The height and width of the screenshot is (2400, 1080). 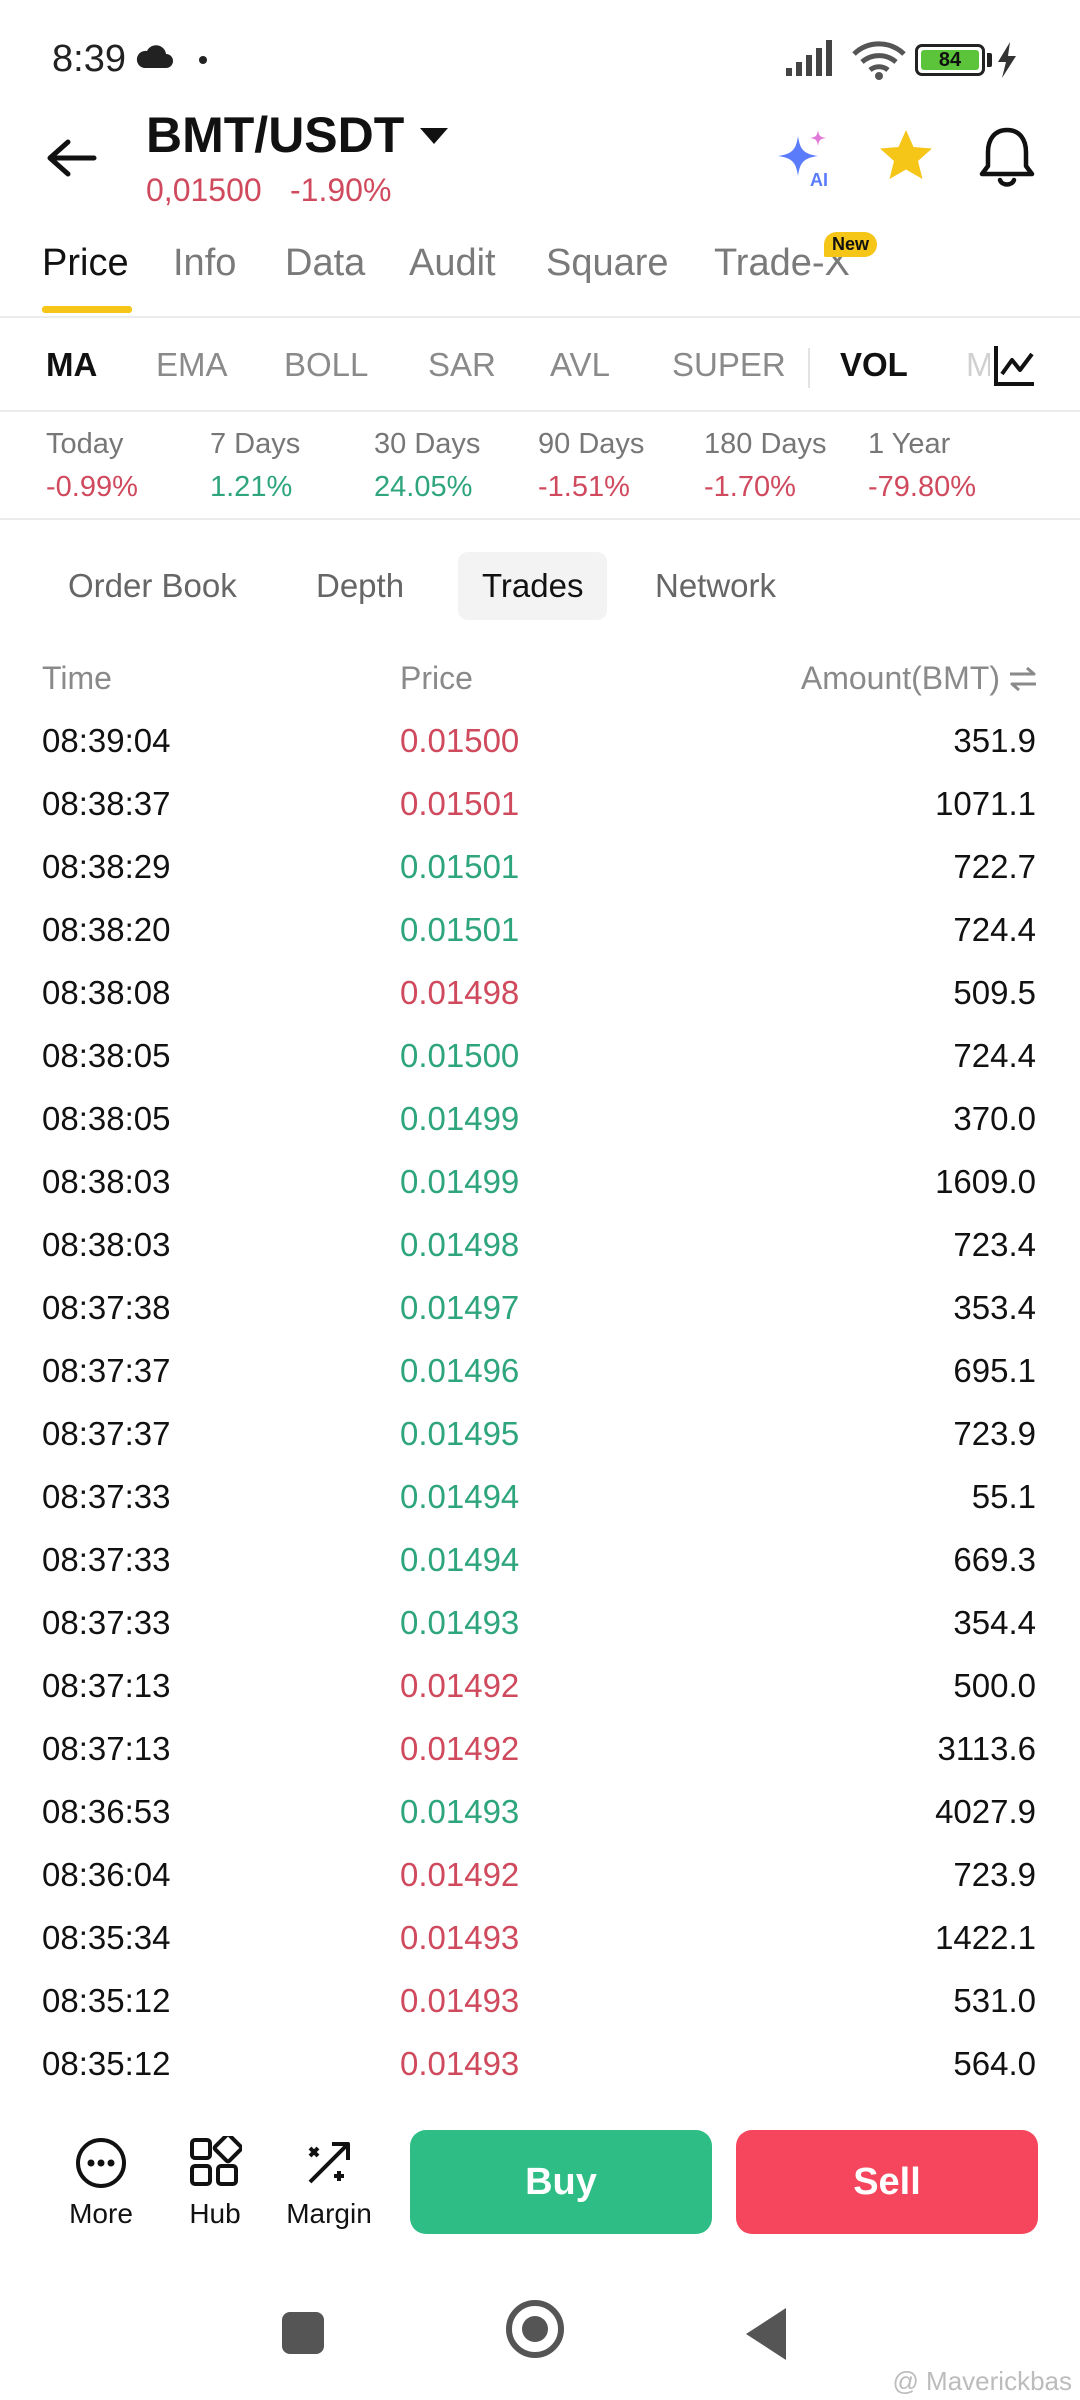 What do you see at coordinates (101, 2183) in the screenshot?
I see `more-button: More` at bounding box center [101, 2183].